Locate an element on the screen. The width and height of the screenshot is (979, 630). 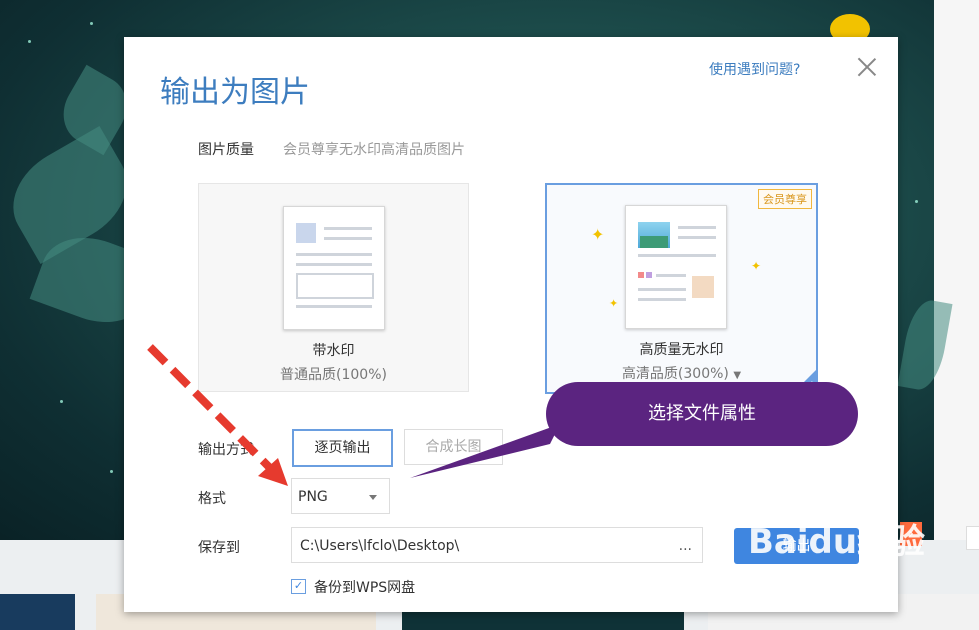
backup-label: 备份到WPS网盘 is located at coordinates (365, 588).